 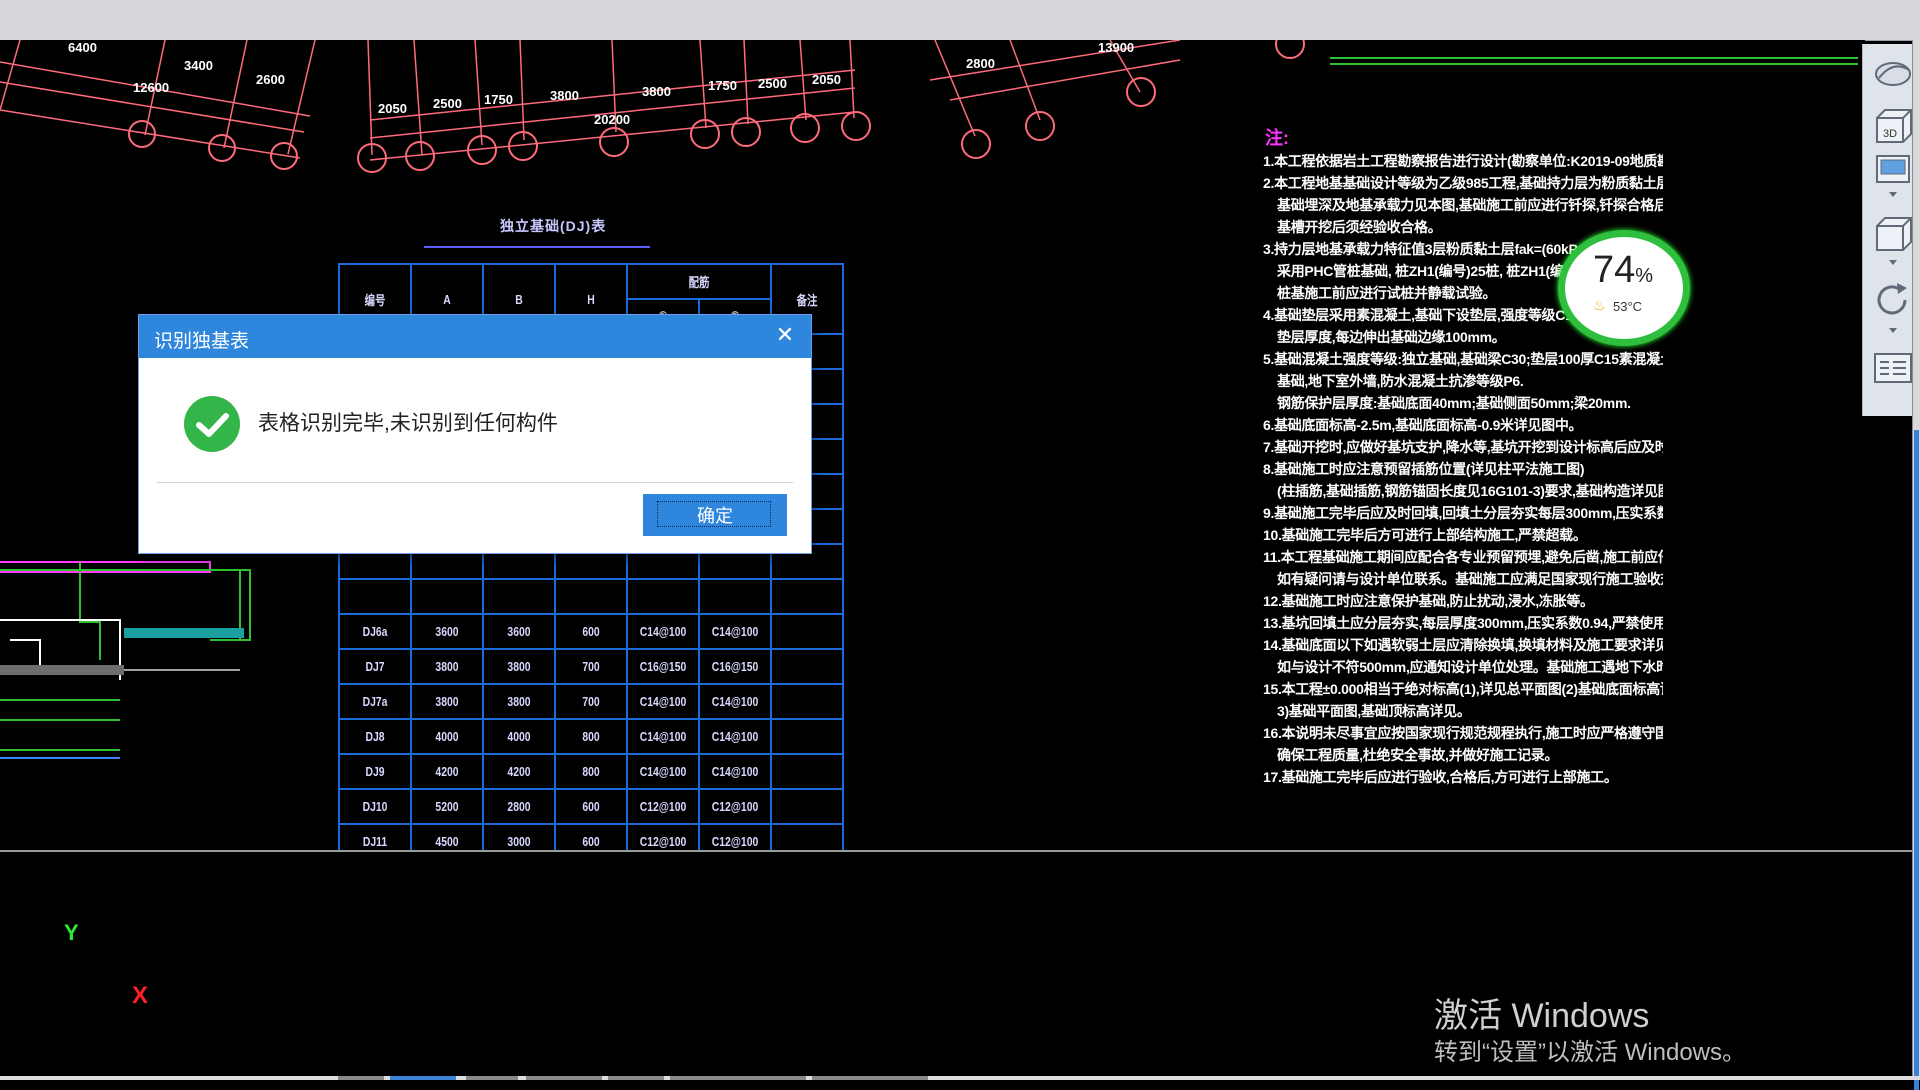 What do you see at coordinates (735, 666) in the screenshot?
I see `table-cell: C16@150` at bounding box center [735, 666].